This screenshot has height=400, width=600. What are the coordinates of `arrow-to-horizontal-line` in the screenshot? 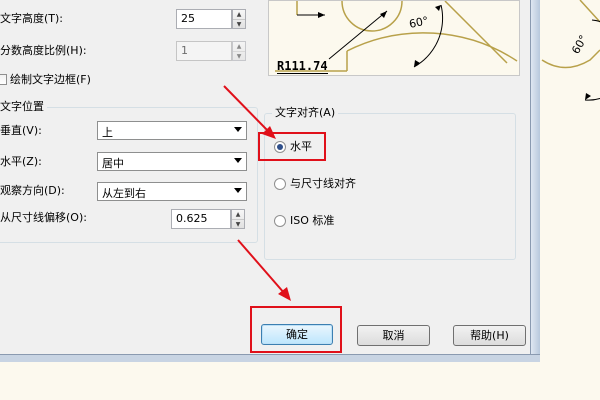 It's located at (247, 109).